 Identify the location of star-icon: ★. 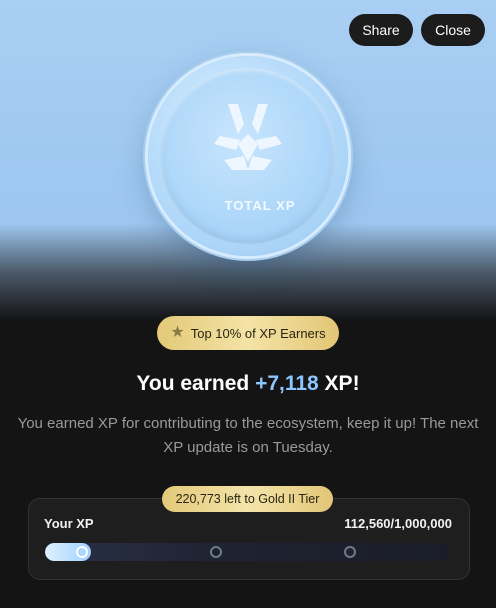
(177, 332).